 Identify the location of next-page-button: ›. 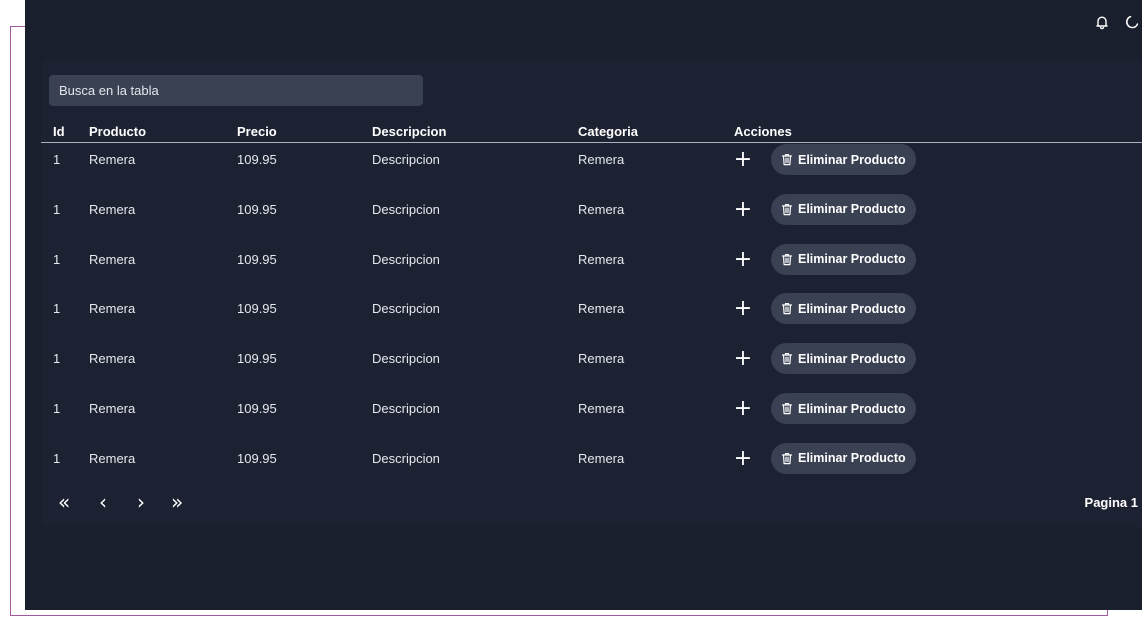
(141, 502).